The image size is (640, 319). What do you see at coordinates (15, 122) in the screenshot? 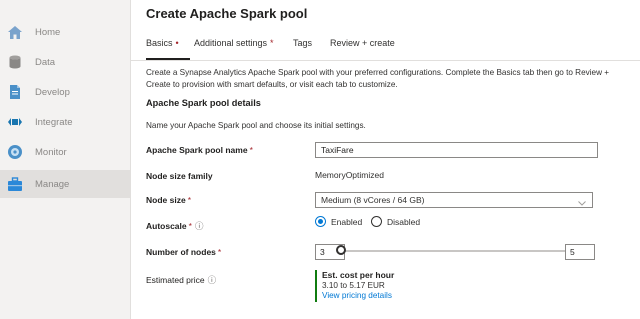
I see `pipeline-icon` at bounding box center [15, 122].